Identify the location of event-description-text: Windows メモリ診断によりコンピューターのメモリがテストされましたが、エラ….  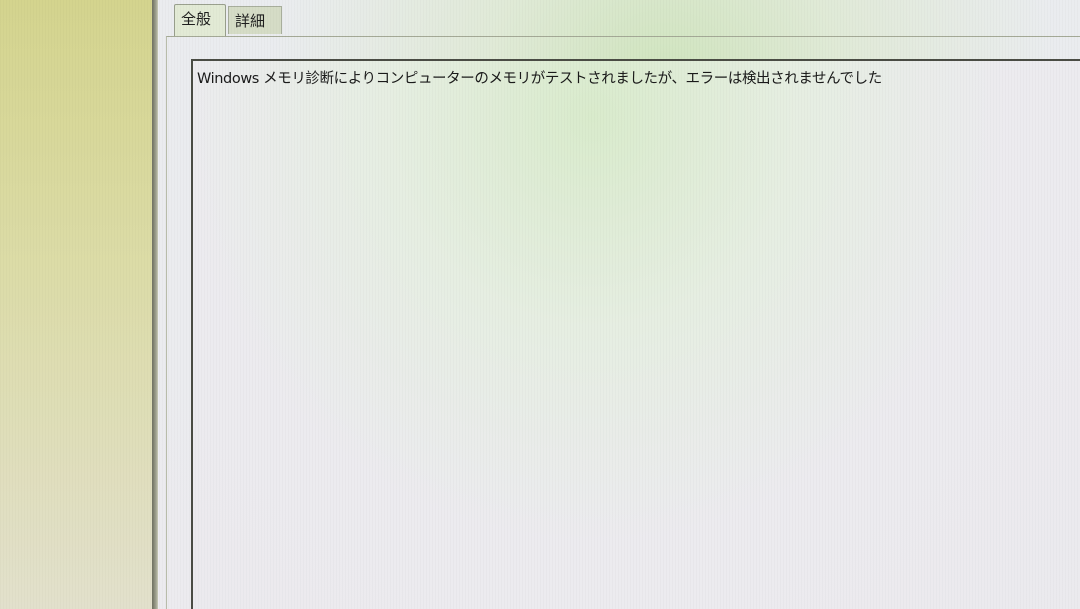
(539, 79).